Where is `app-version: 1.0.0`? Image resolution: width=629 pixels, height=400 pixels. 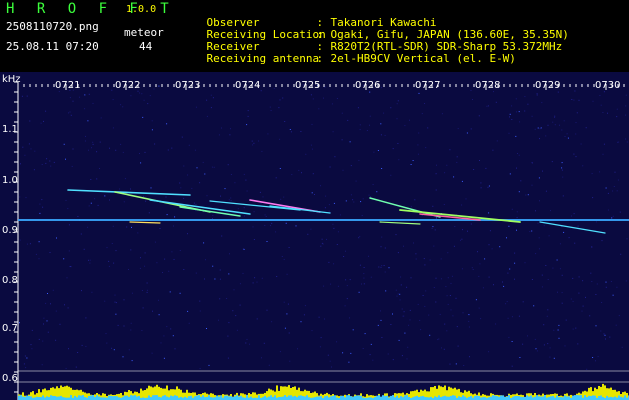
app-version: 1.0.0 is located at coordinates (141, 9).